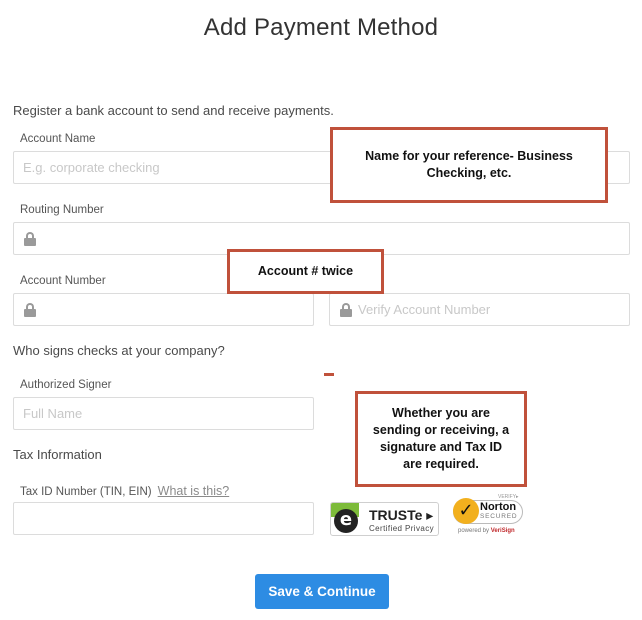  What do you see at coordinates (174, 309) in the screenshot?
I see `account-number-input` at bounding box center [174, 309].